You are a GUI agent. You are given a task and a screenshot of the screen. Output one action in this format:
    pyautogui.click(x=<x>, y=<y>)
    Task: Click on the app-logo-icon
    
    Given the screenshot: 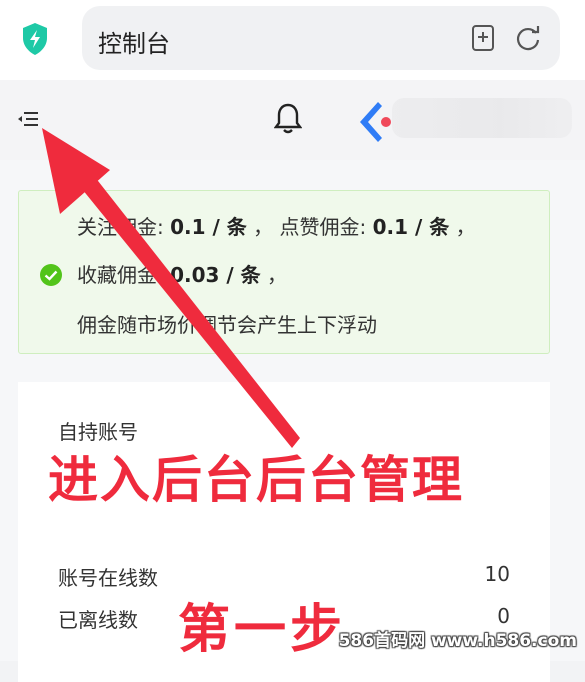 What is the action you would take?
    pyautogui.click(x=375, y=122)
    